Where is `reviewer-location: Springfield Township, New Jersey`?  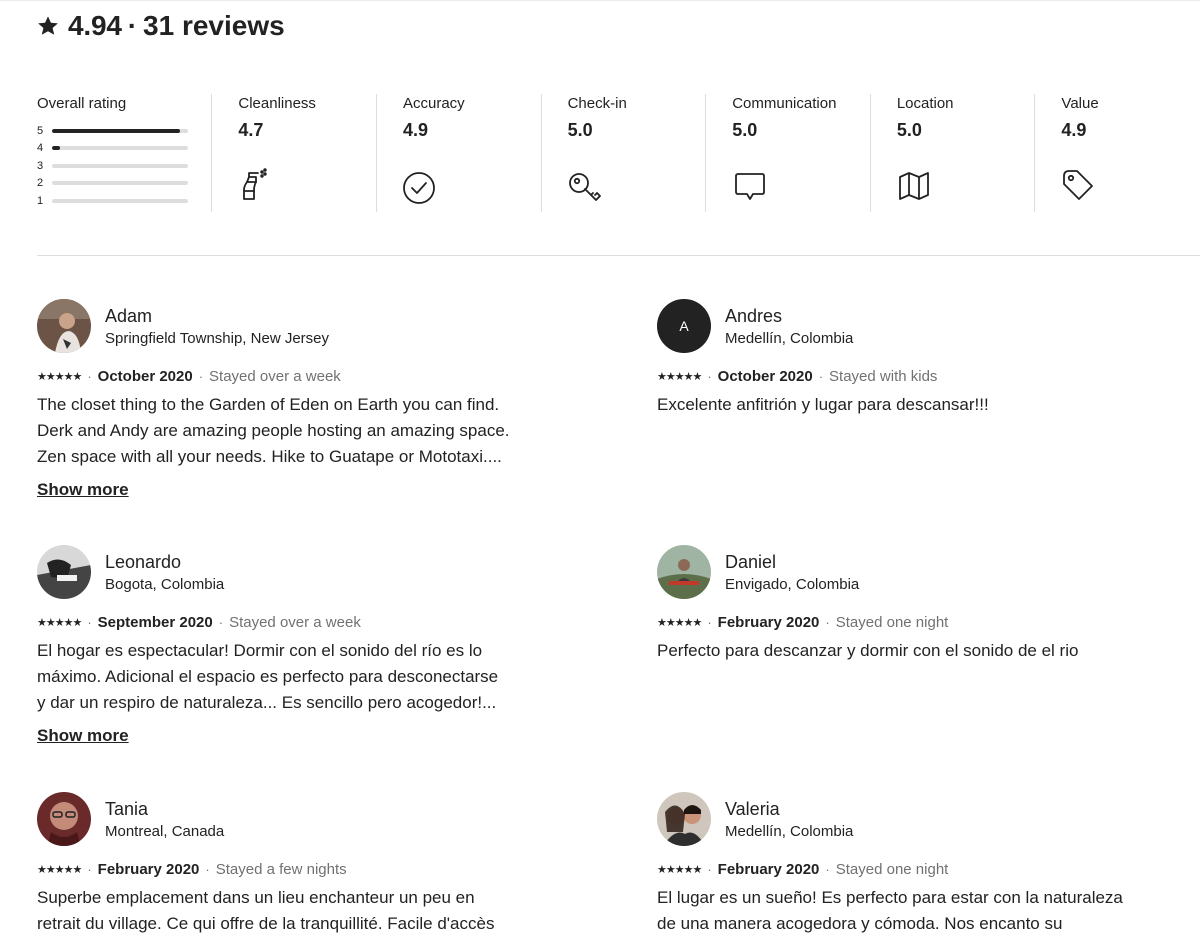 reviewer-location: Springfield Township, New Jersey is located at coordinates (217, 338).